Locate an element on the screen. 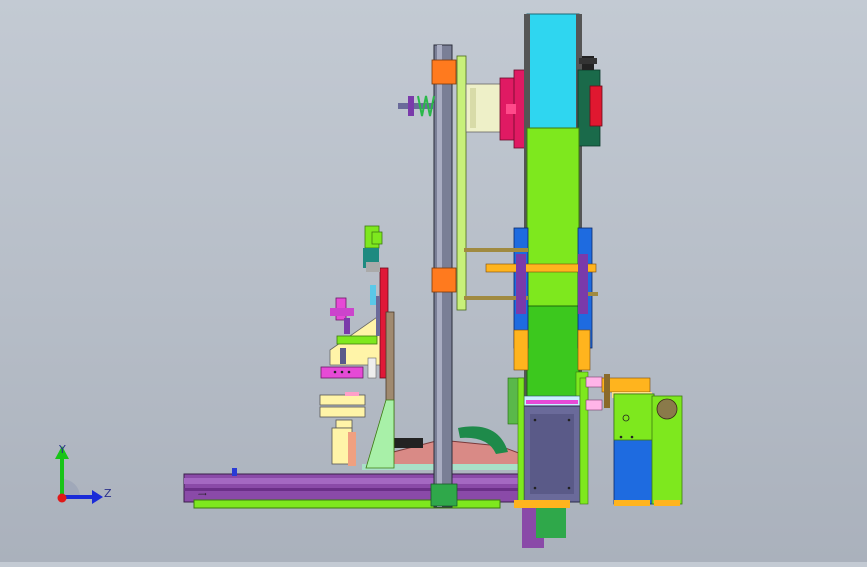 The height and width of the screenshot is (567, 867). pulley-hub is located at coordinates (497, 109).